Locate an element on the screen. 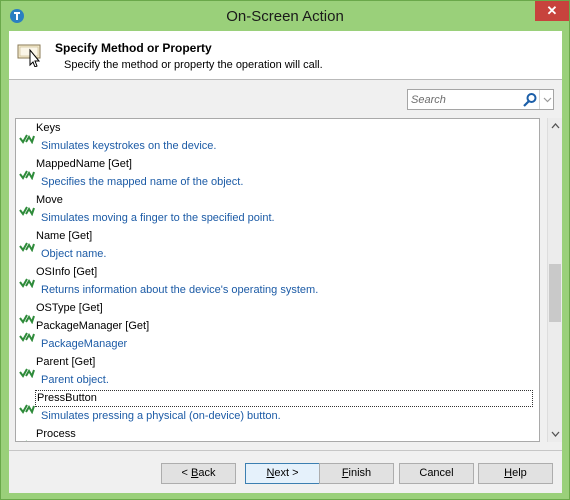 This screenshot has height=500, width=570. next-button: Next > is located at coordinates (282, 473).